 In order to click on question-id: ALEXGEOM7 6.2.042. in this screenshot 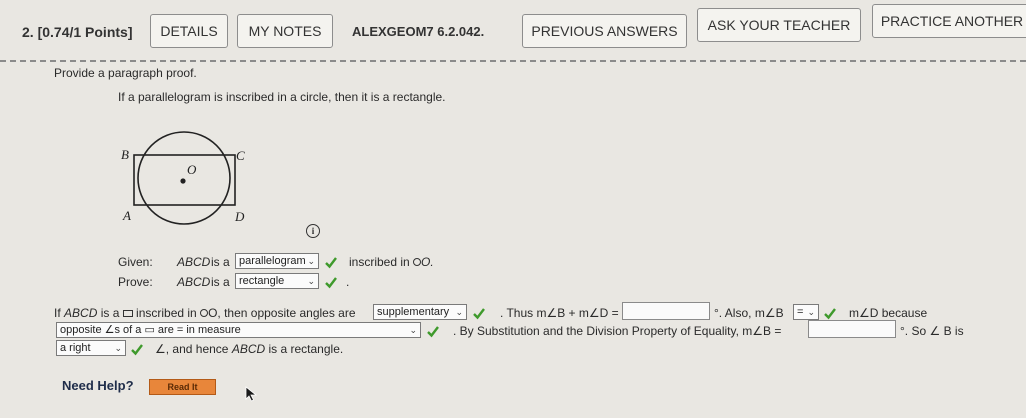, I will do `click(418, 31)`.